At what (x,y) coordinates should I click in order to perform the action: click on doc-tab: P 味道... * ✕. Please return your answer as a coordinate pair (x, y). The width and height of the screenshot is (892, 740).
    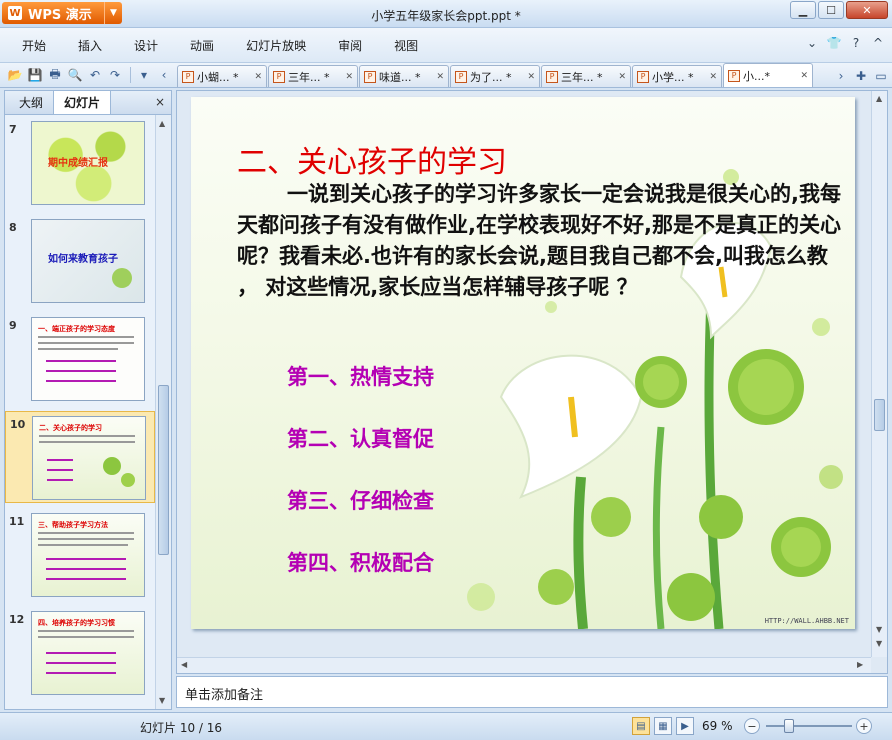
    Looking at the image, I should click on (404, 76).